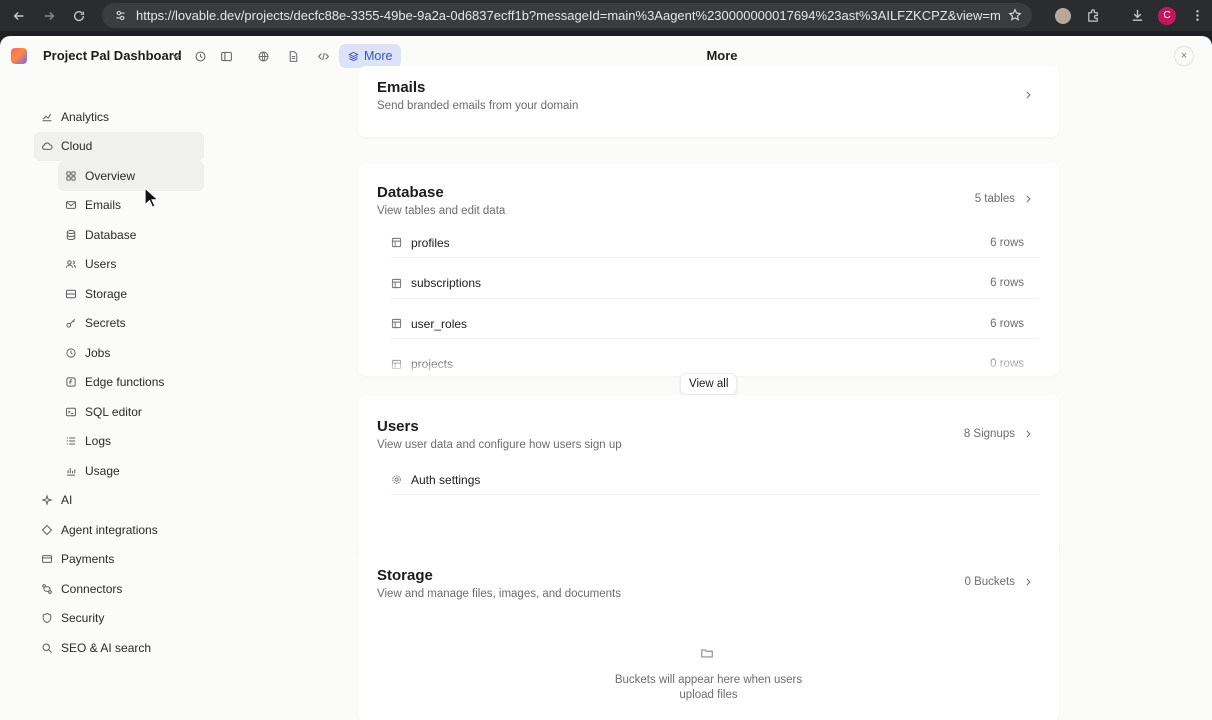 Image resolution: width=1212 pixels, height=720 pixels. What do you see at coordinates (113, 411) in the screenshot?
I see `sidebar-item-label: SQL editor` at bounding box center [113, 411].